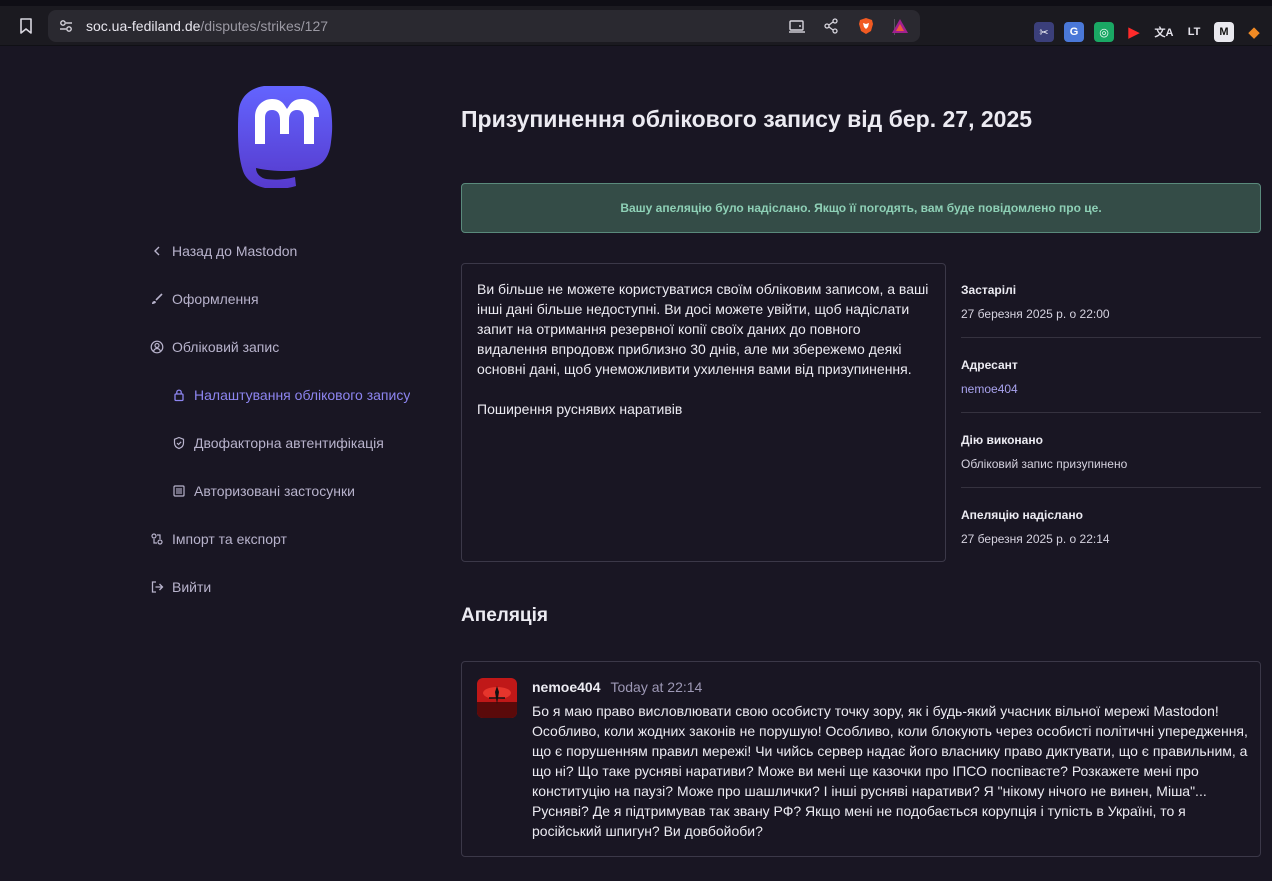 This screenshot has width=1272, height=881. I want to click on language-tool-icon: LT, so click(1194, 32).